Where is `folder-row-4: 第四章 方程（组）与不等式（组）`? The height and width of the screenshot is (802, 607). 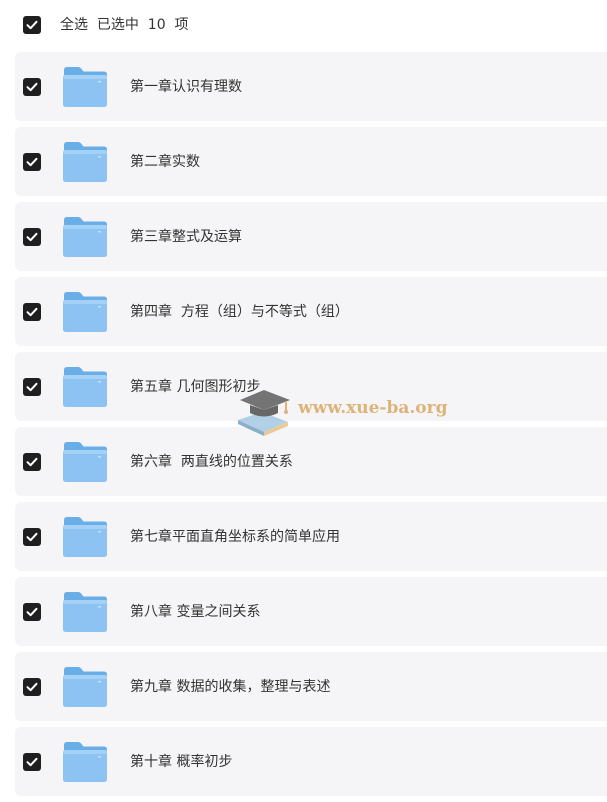
folder-row-4: 第四章 方程（组）与不等式（组） is located at coordinates (311, 311).